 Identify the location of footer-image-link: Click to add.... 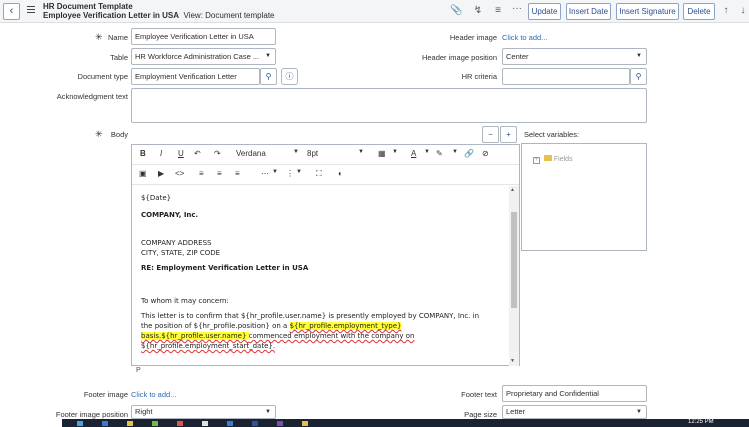
(153, 394).